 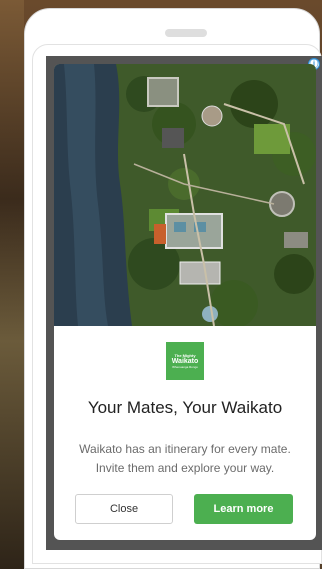 I want to click on learn-more-button: Learn more, so click(x=243, y=509).